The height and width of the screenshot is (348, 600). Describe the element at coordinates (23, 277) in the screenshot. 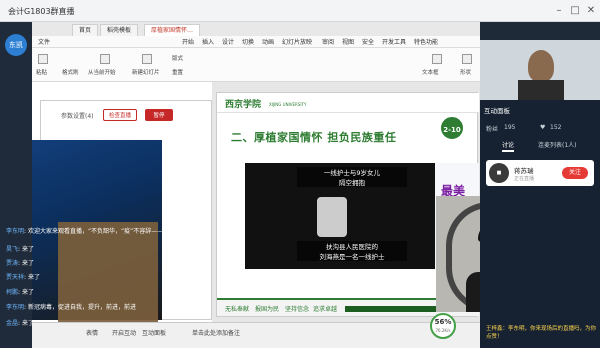

I see `chat-message: 贾天祥: 来了` at that location.